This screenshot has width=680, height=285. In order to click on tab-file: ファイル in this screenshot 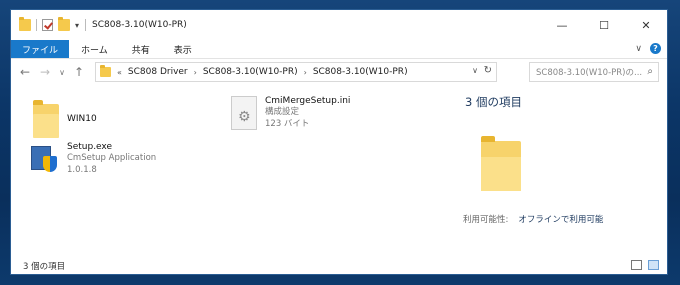, I will do `click(40, 49)`.